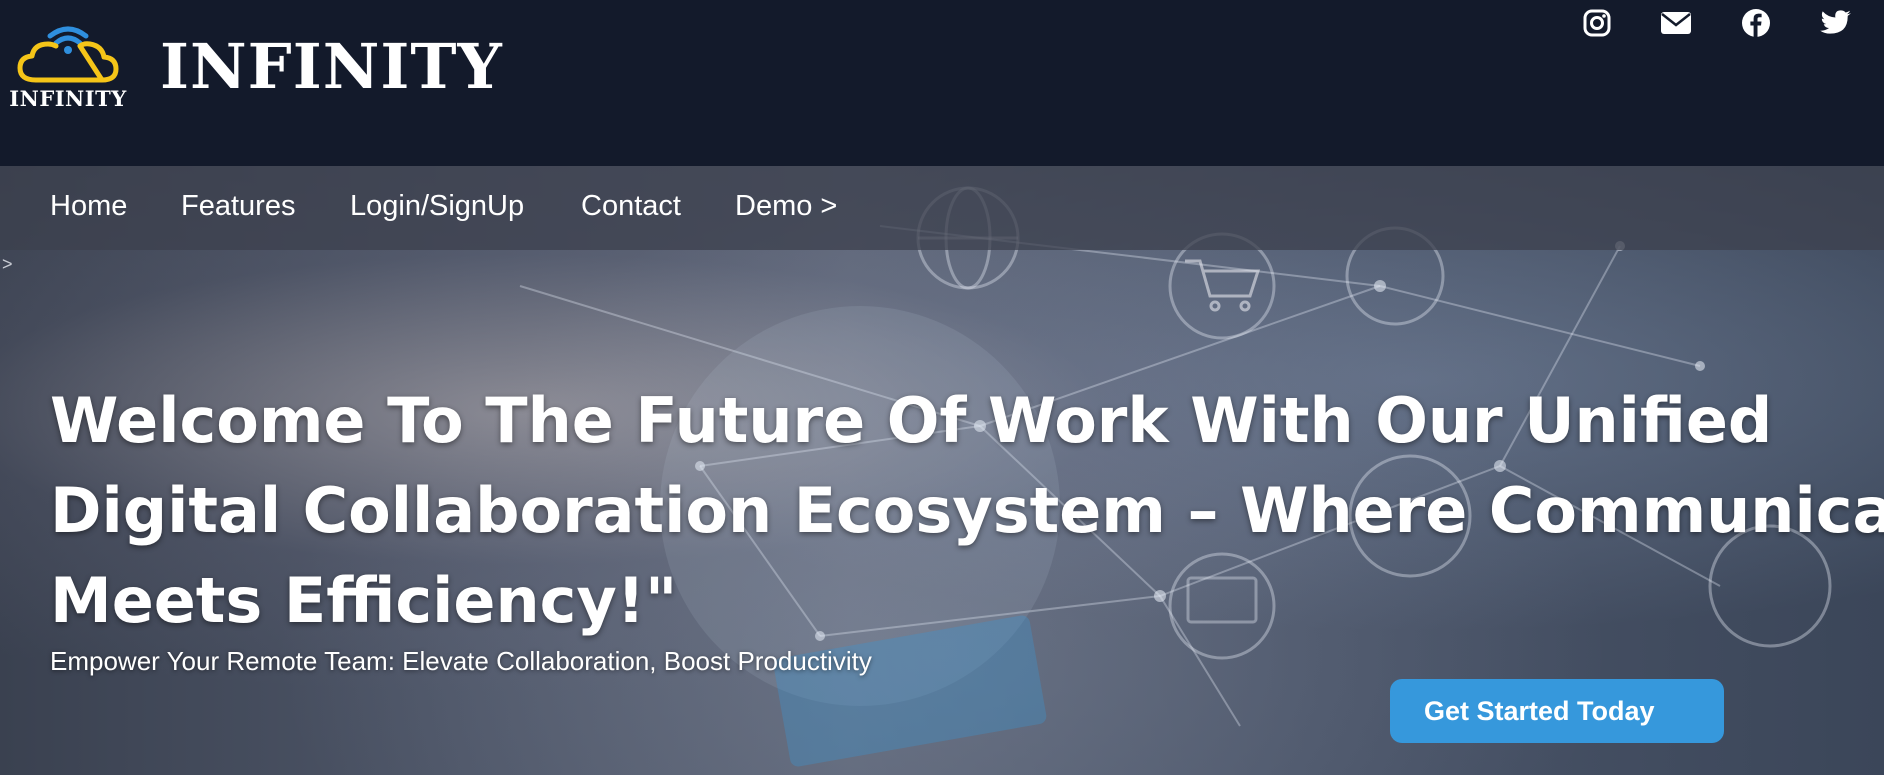 The height and width of the screenshot is (775, 1884). Describe the element at coordinates (631, 206) in the screenshot. I see `nav-contact: Contact` at that location.